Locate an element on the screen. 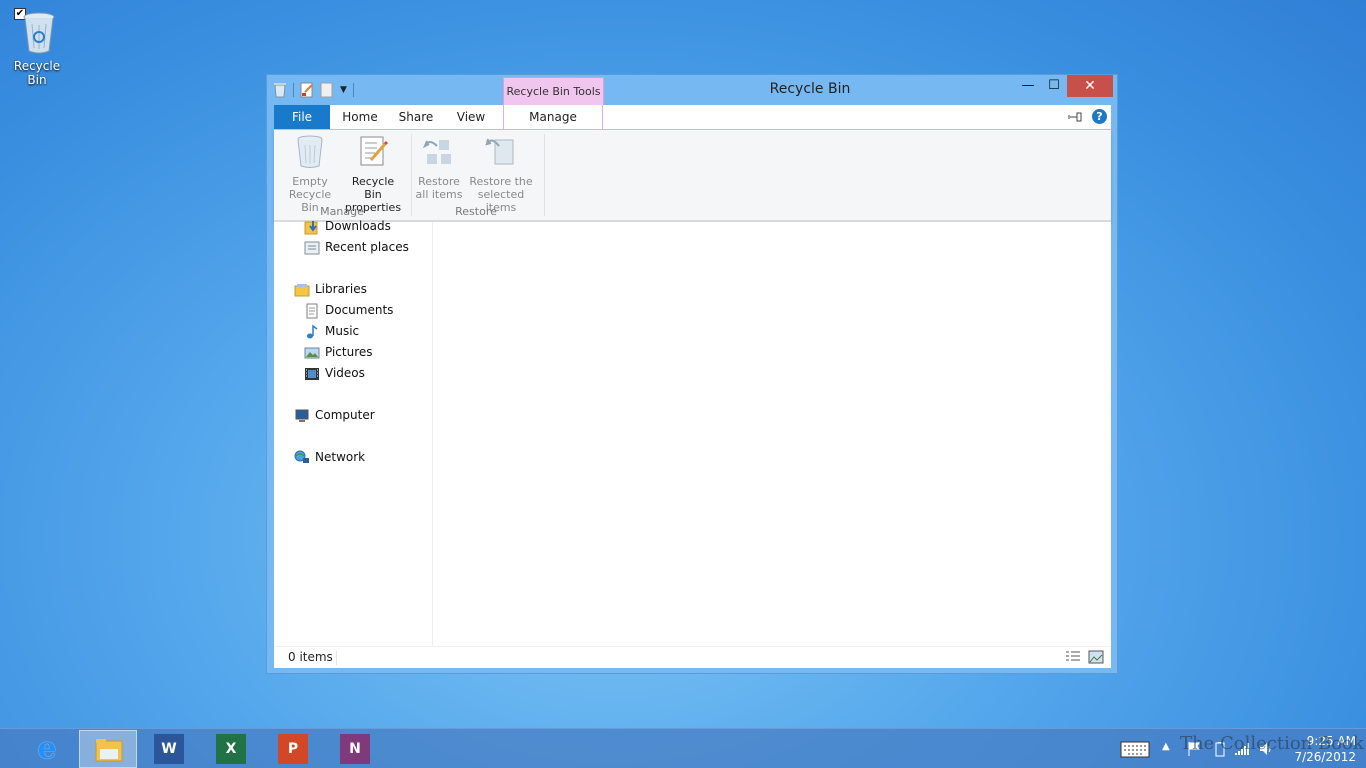 The image size is (1366, 768). desktop-icon-recycle-bin: ✔ Recycle Bin is located at coordinates (37, 45).